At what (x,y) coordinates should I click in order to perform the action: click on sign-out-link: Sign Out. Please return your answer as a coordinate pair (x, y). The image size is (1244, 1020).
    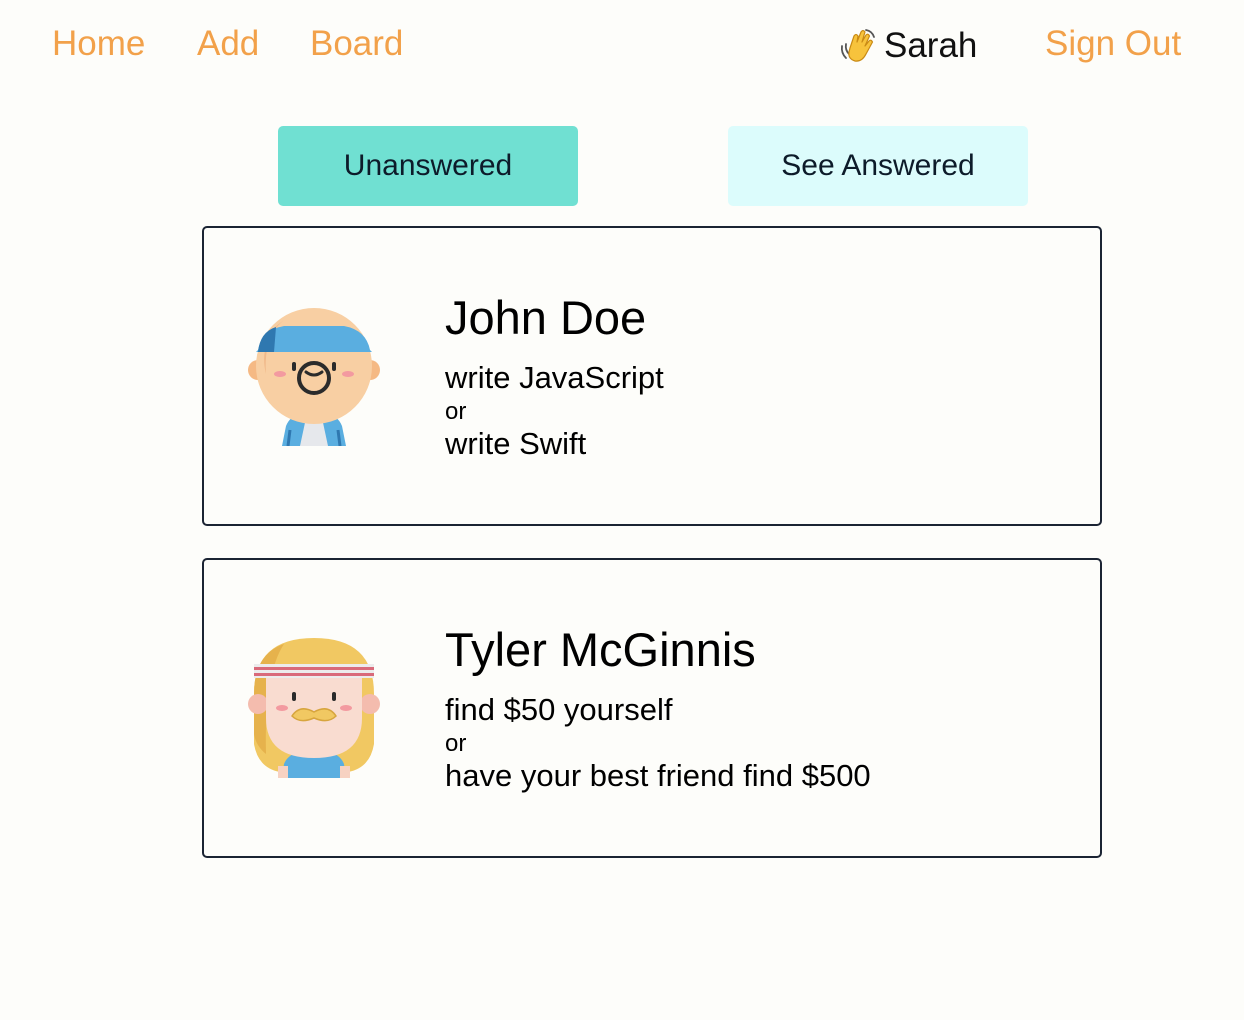
    Looking at the image, I should click on (1113, 44).